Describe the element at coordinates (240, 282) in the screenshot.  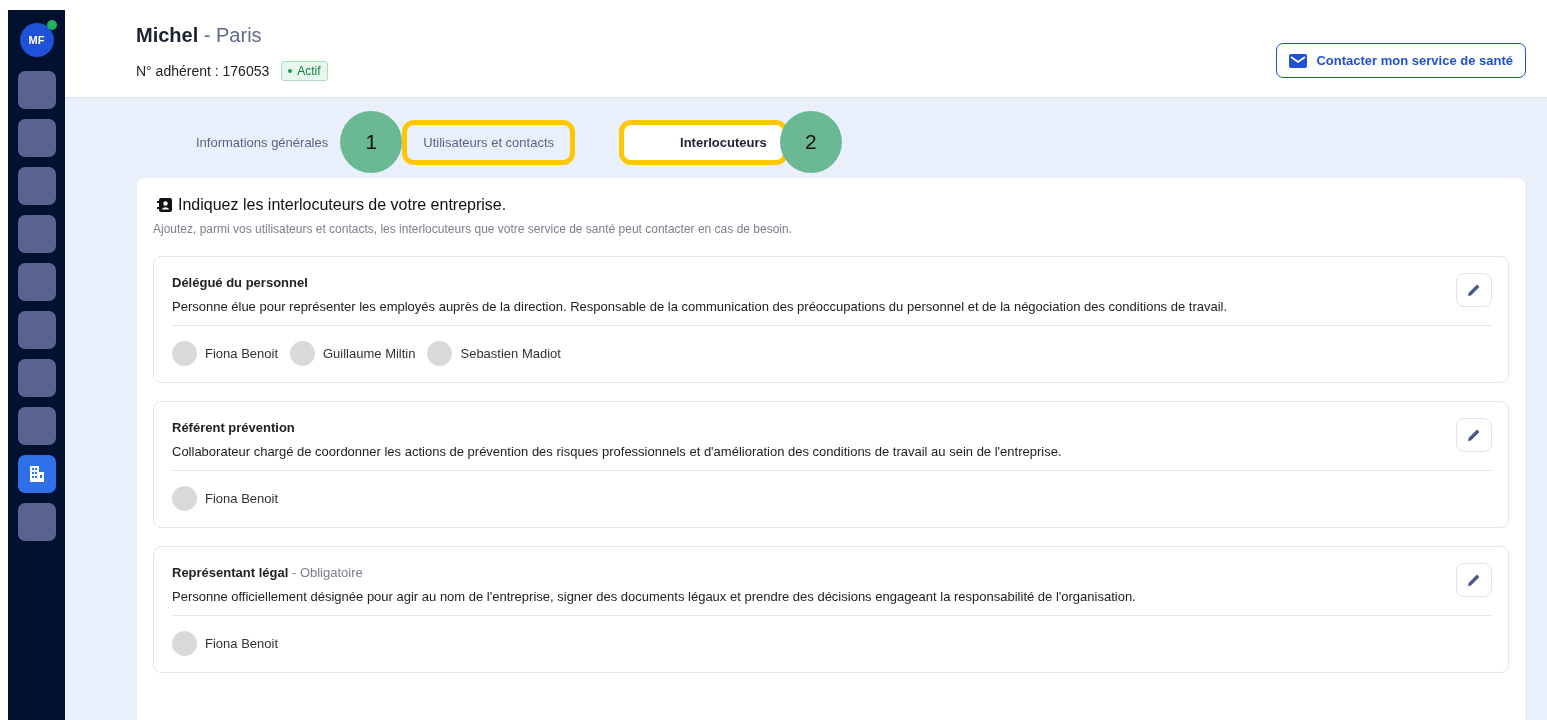
I see `role-title: Délégué du personnel` at that location.